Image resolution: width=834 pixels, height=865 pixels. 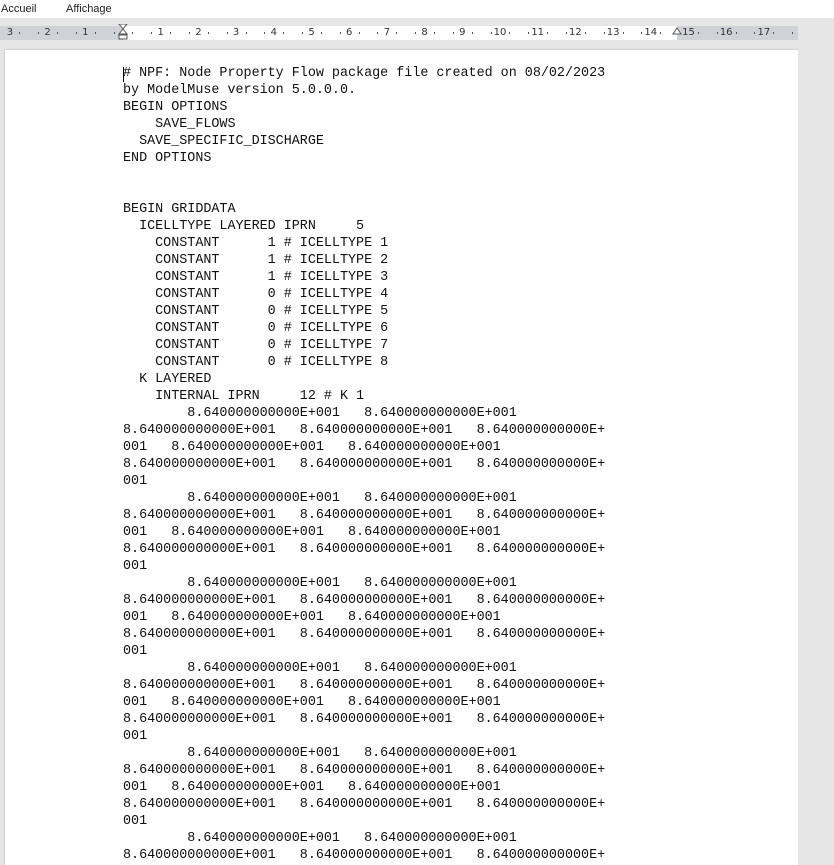 What do you see at coordinates (256, 311) in the screenshot?
I see `document-line: CONSTANT 0 # ICELLTYPE 5` at bounding box center [256, 311].